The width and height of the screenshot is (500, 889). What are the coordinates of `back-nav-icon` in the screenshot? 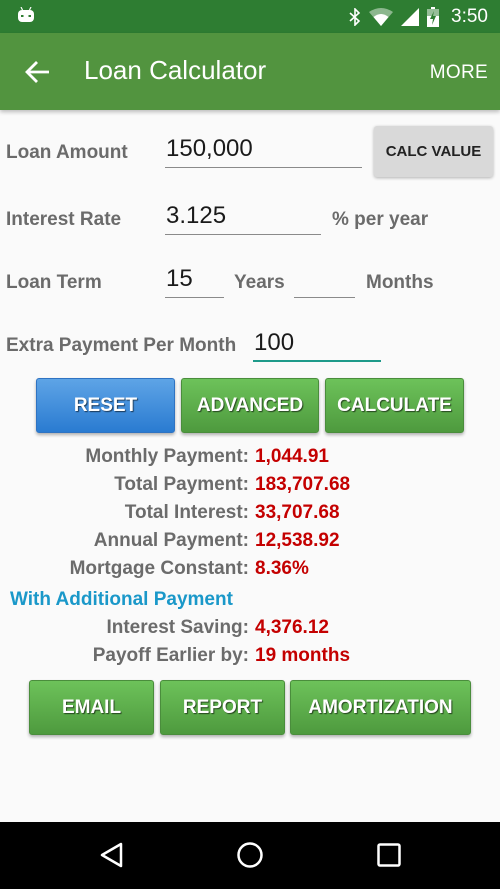 It's located at (112, 855).